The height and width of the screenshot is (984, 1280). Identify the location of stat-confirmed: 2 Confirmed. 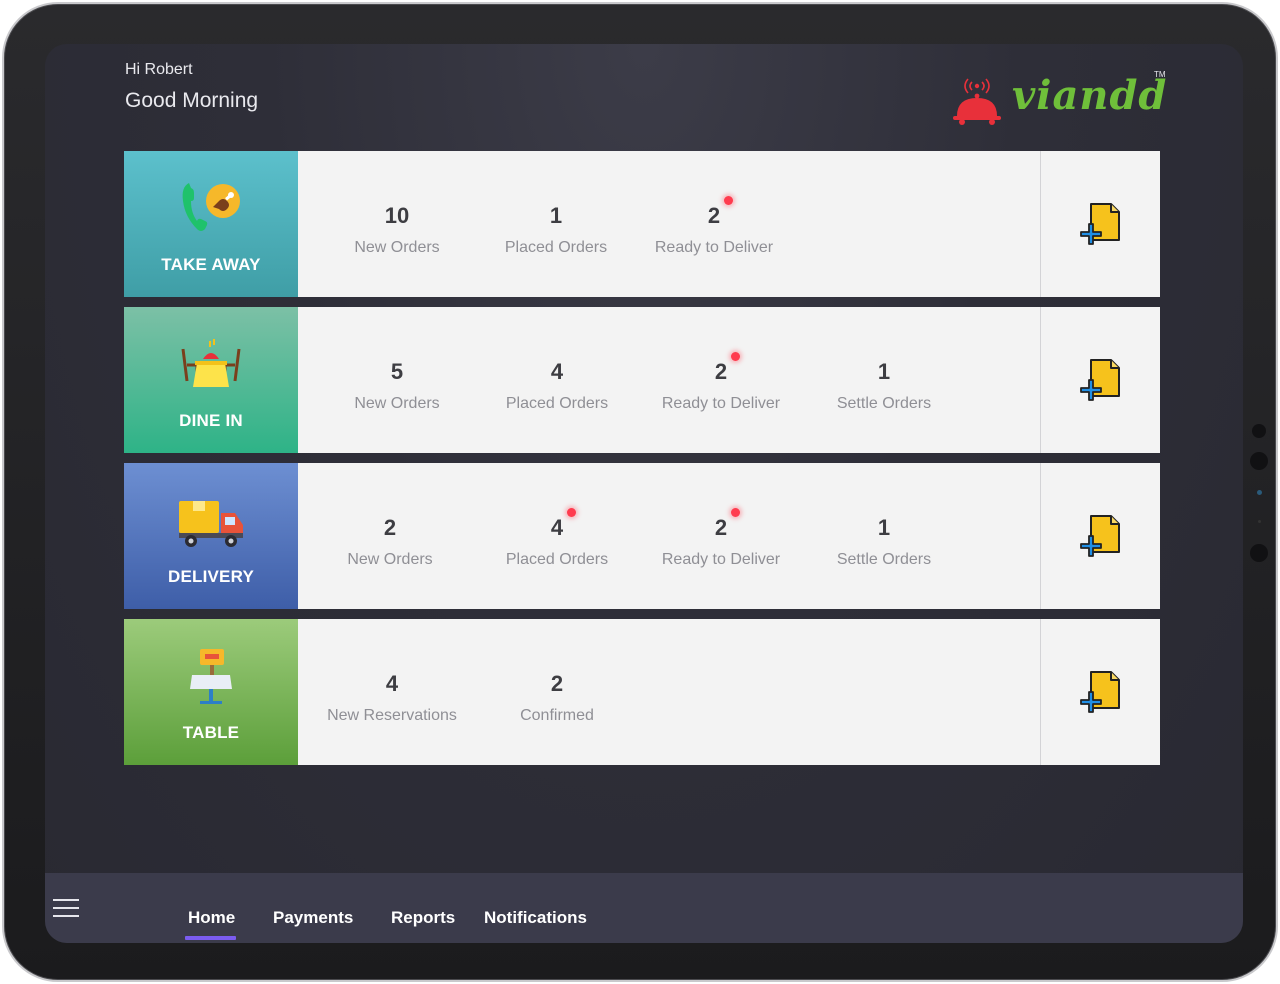
(557, 698).